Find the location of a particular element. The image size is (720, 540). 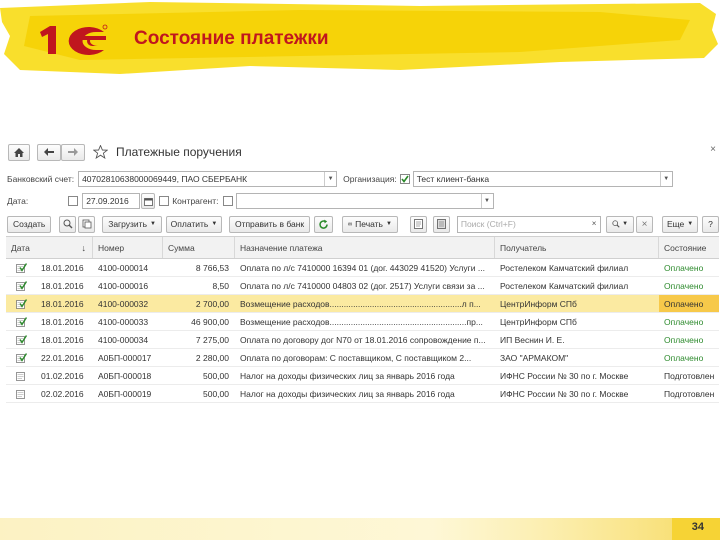

organization-label: Организация: is located at coordinates (370, 179).